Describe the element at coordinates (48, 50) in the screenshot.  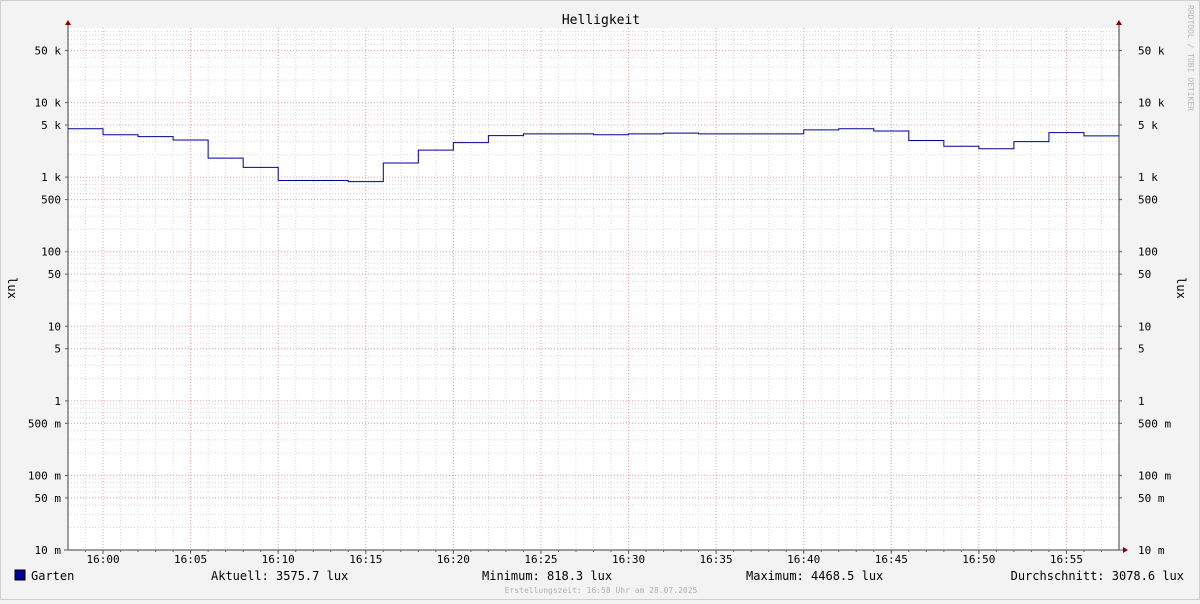
I see `y-tick-label-left: 50 k` at that location.